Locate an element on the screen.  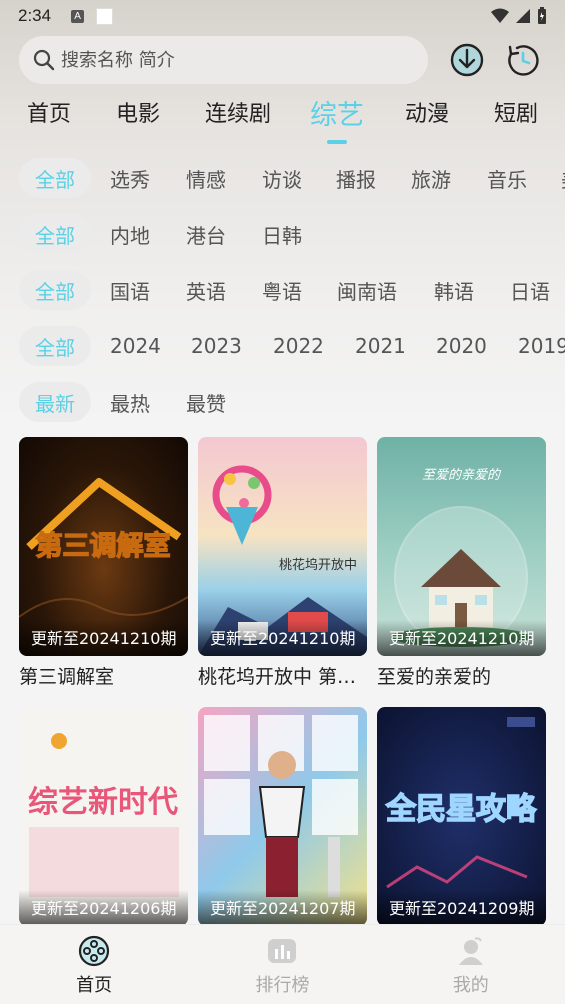
notification-a-icon: A is located at coordinates (78, 16).